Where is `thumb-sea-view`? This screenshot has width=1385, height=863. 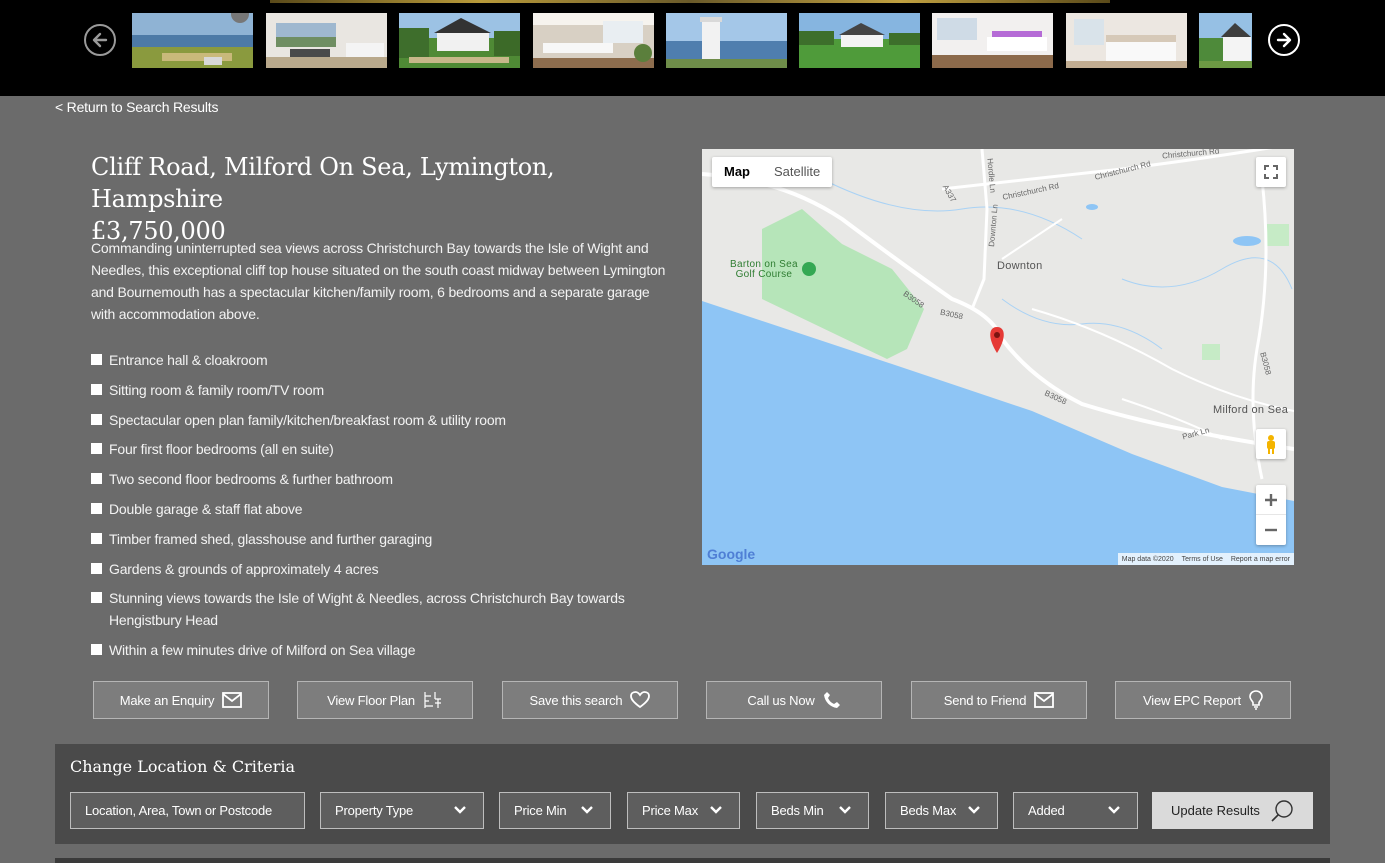 thumb-sea-view is located at coordinates (192, 40).